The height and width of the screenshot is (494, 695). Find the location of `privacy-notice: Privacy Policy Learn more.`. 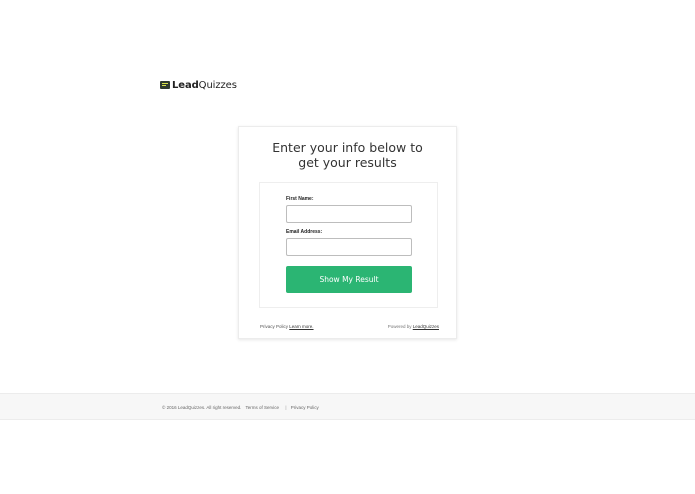

privacy-notice: Privacy Policy Learn more. is located at coordinates (287, 326).